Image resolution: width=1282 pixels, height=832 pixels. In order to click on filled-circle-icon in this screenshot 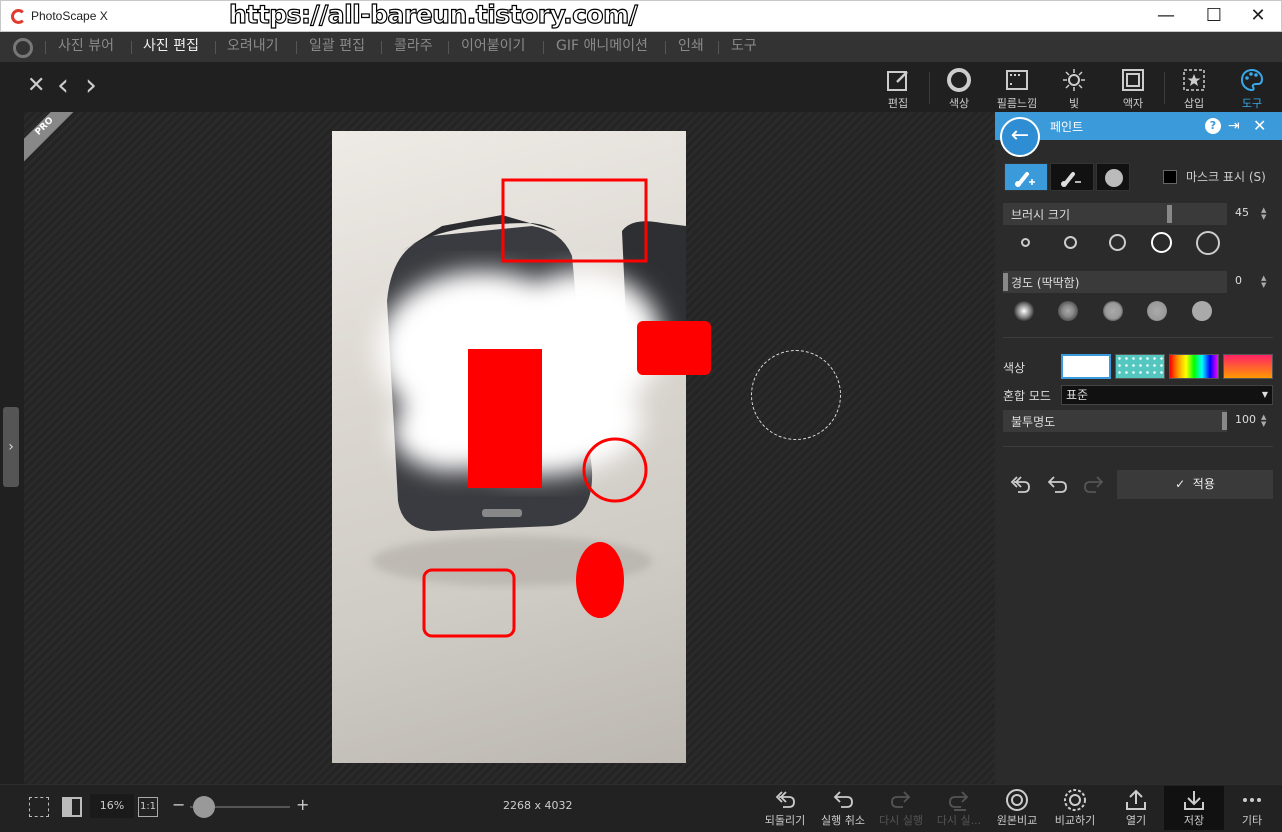, I will do `click(1114, 178)`.